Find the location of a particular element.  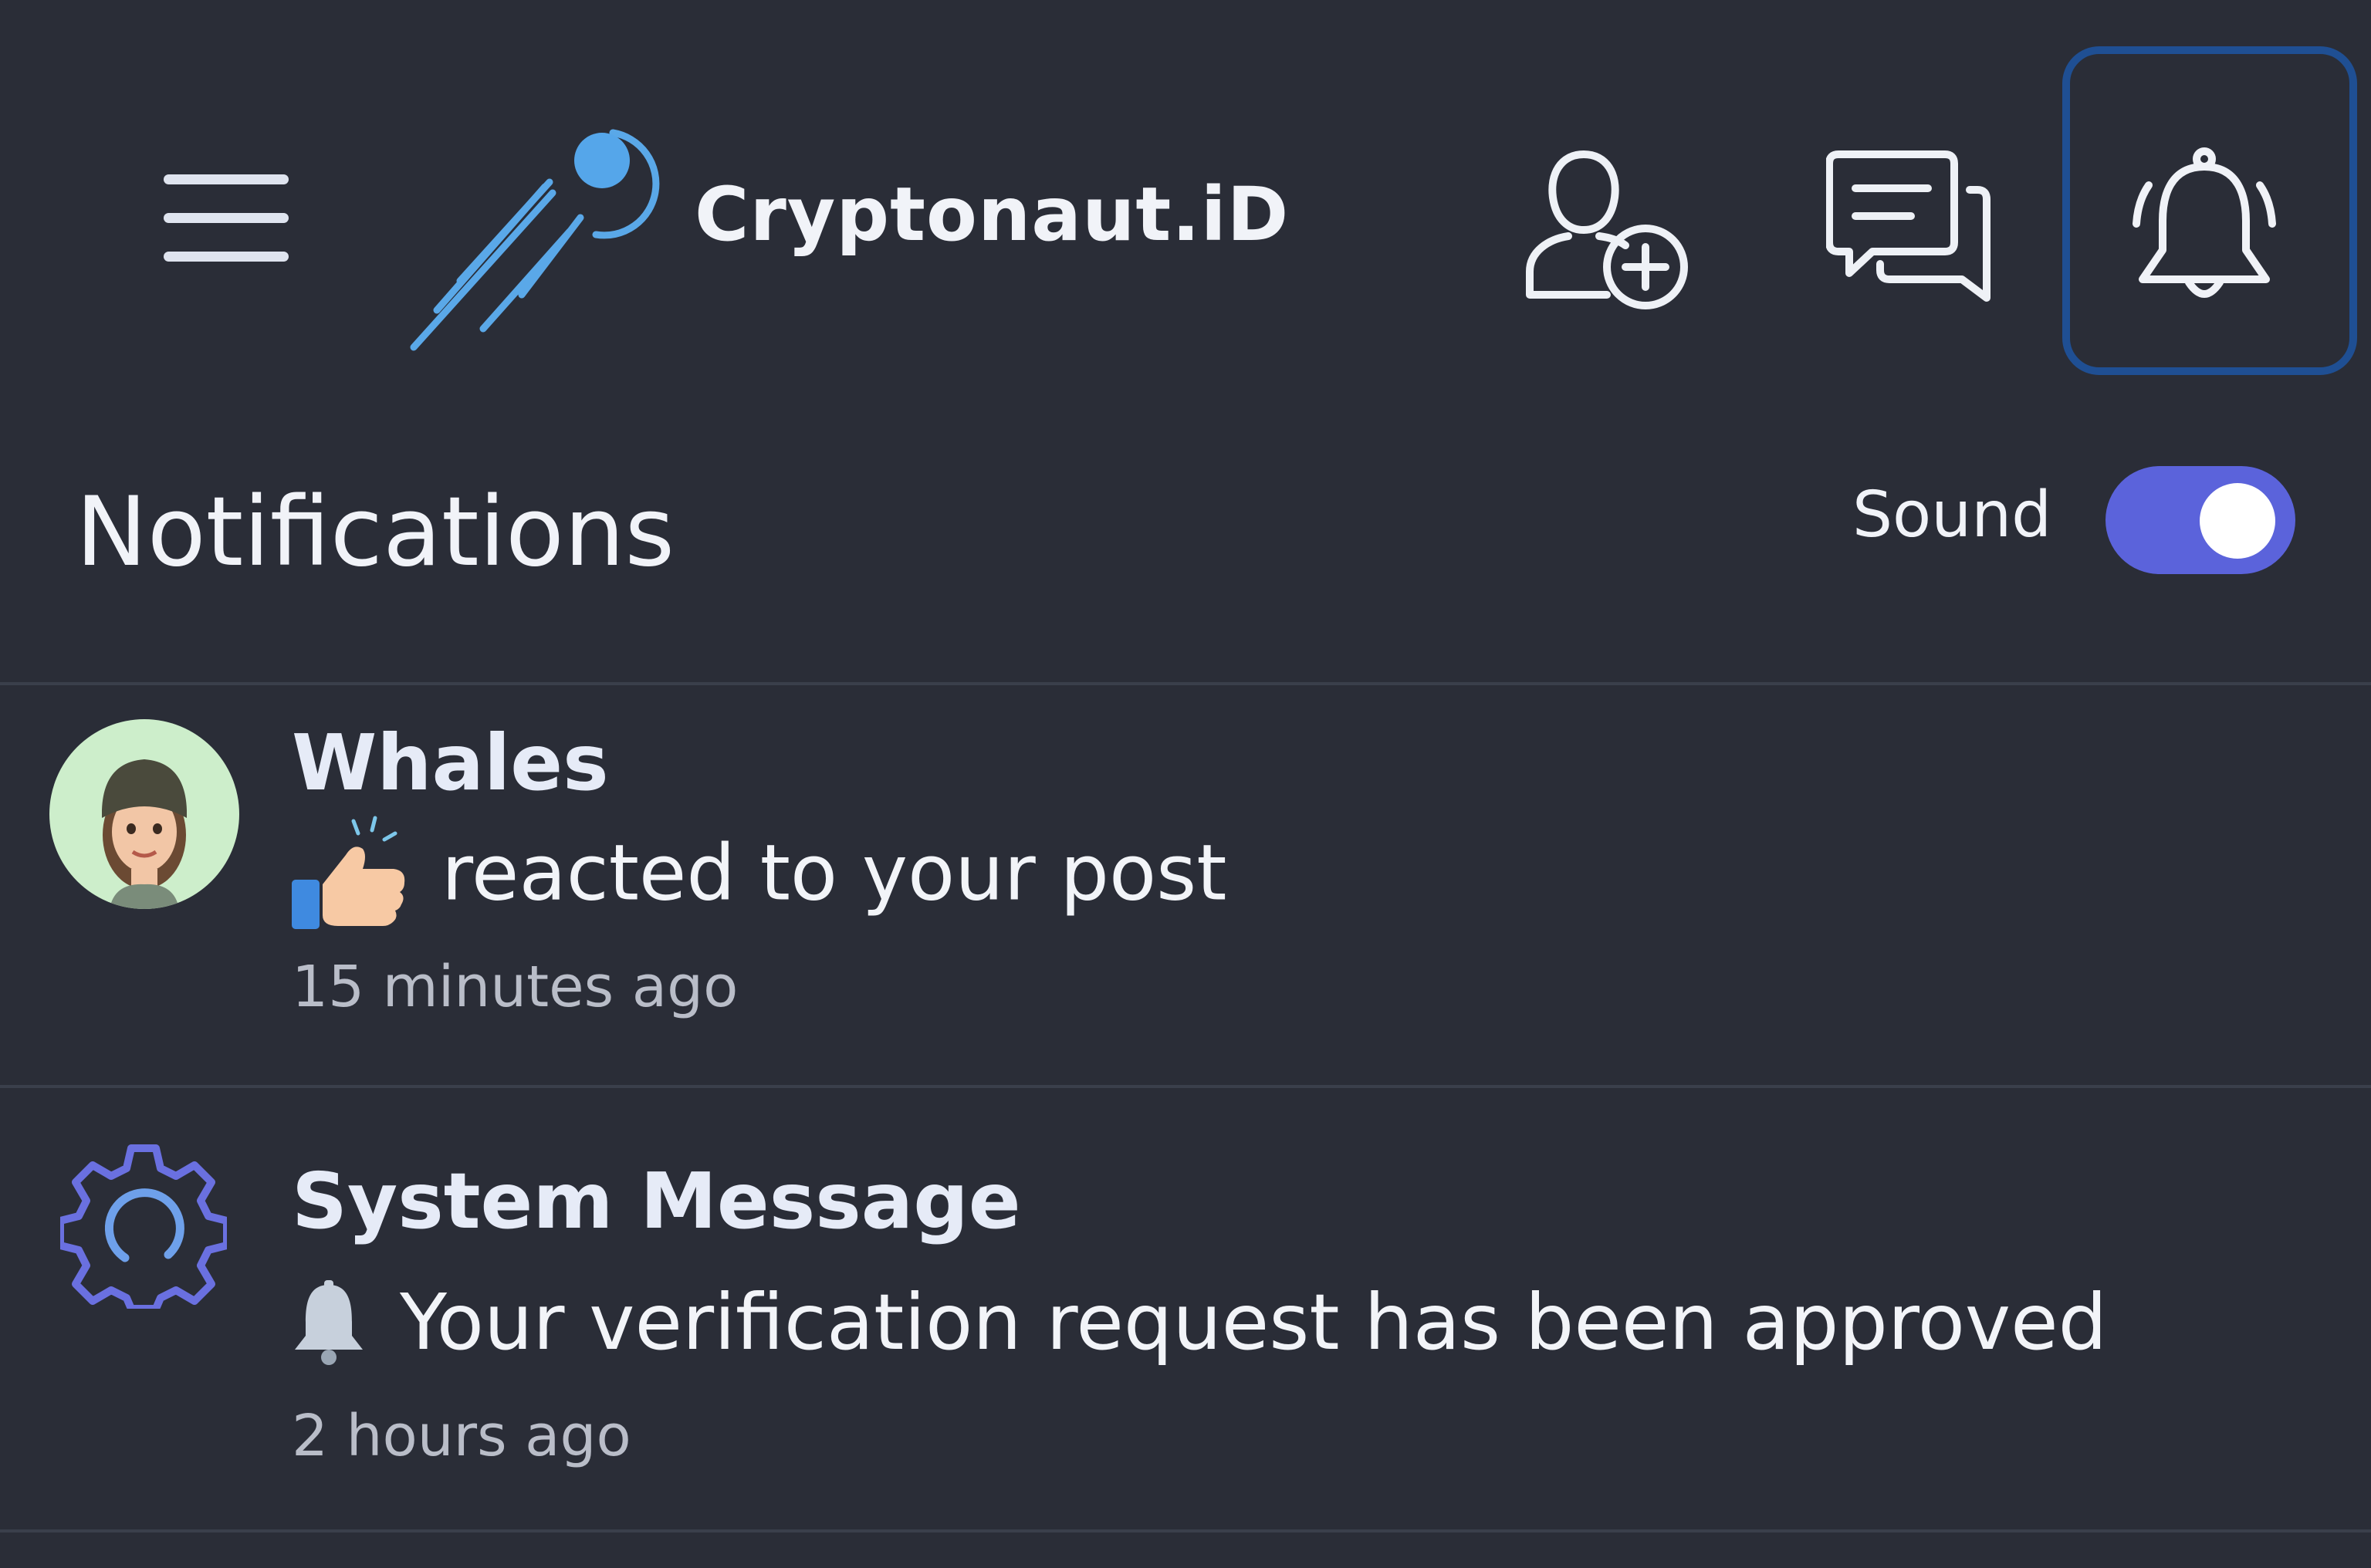

add-user-icon is located at coordinates (1611, 228).